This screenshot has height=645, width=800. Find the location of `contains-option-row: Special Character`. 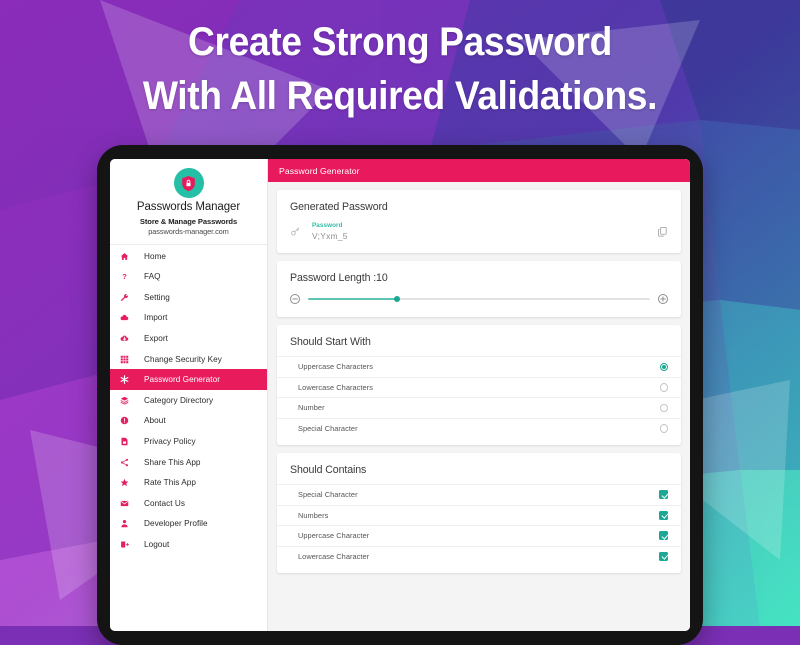

contains-option-row: Special Character is located at coordinates (479, 494).